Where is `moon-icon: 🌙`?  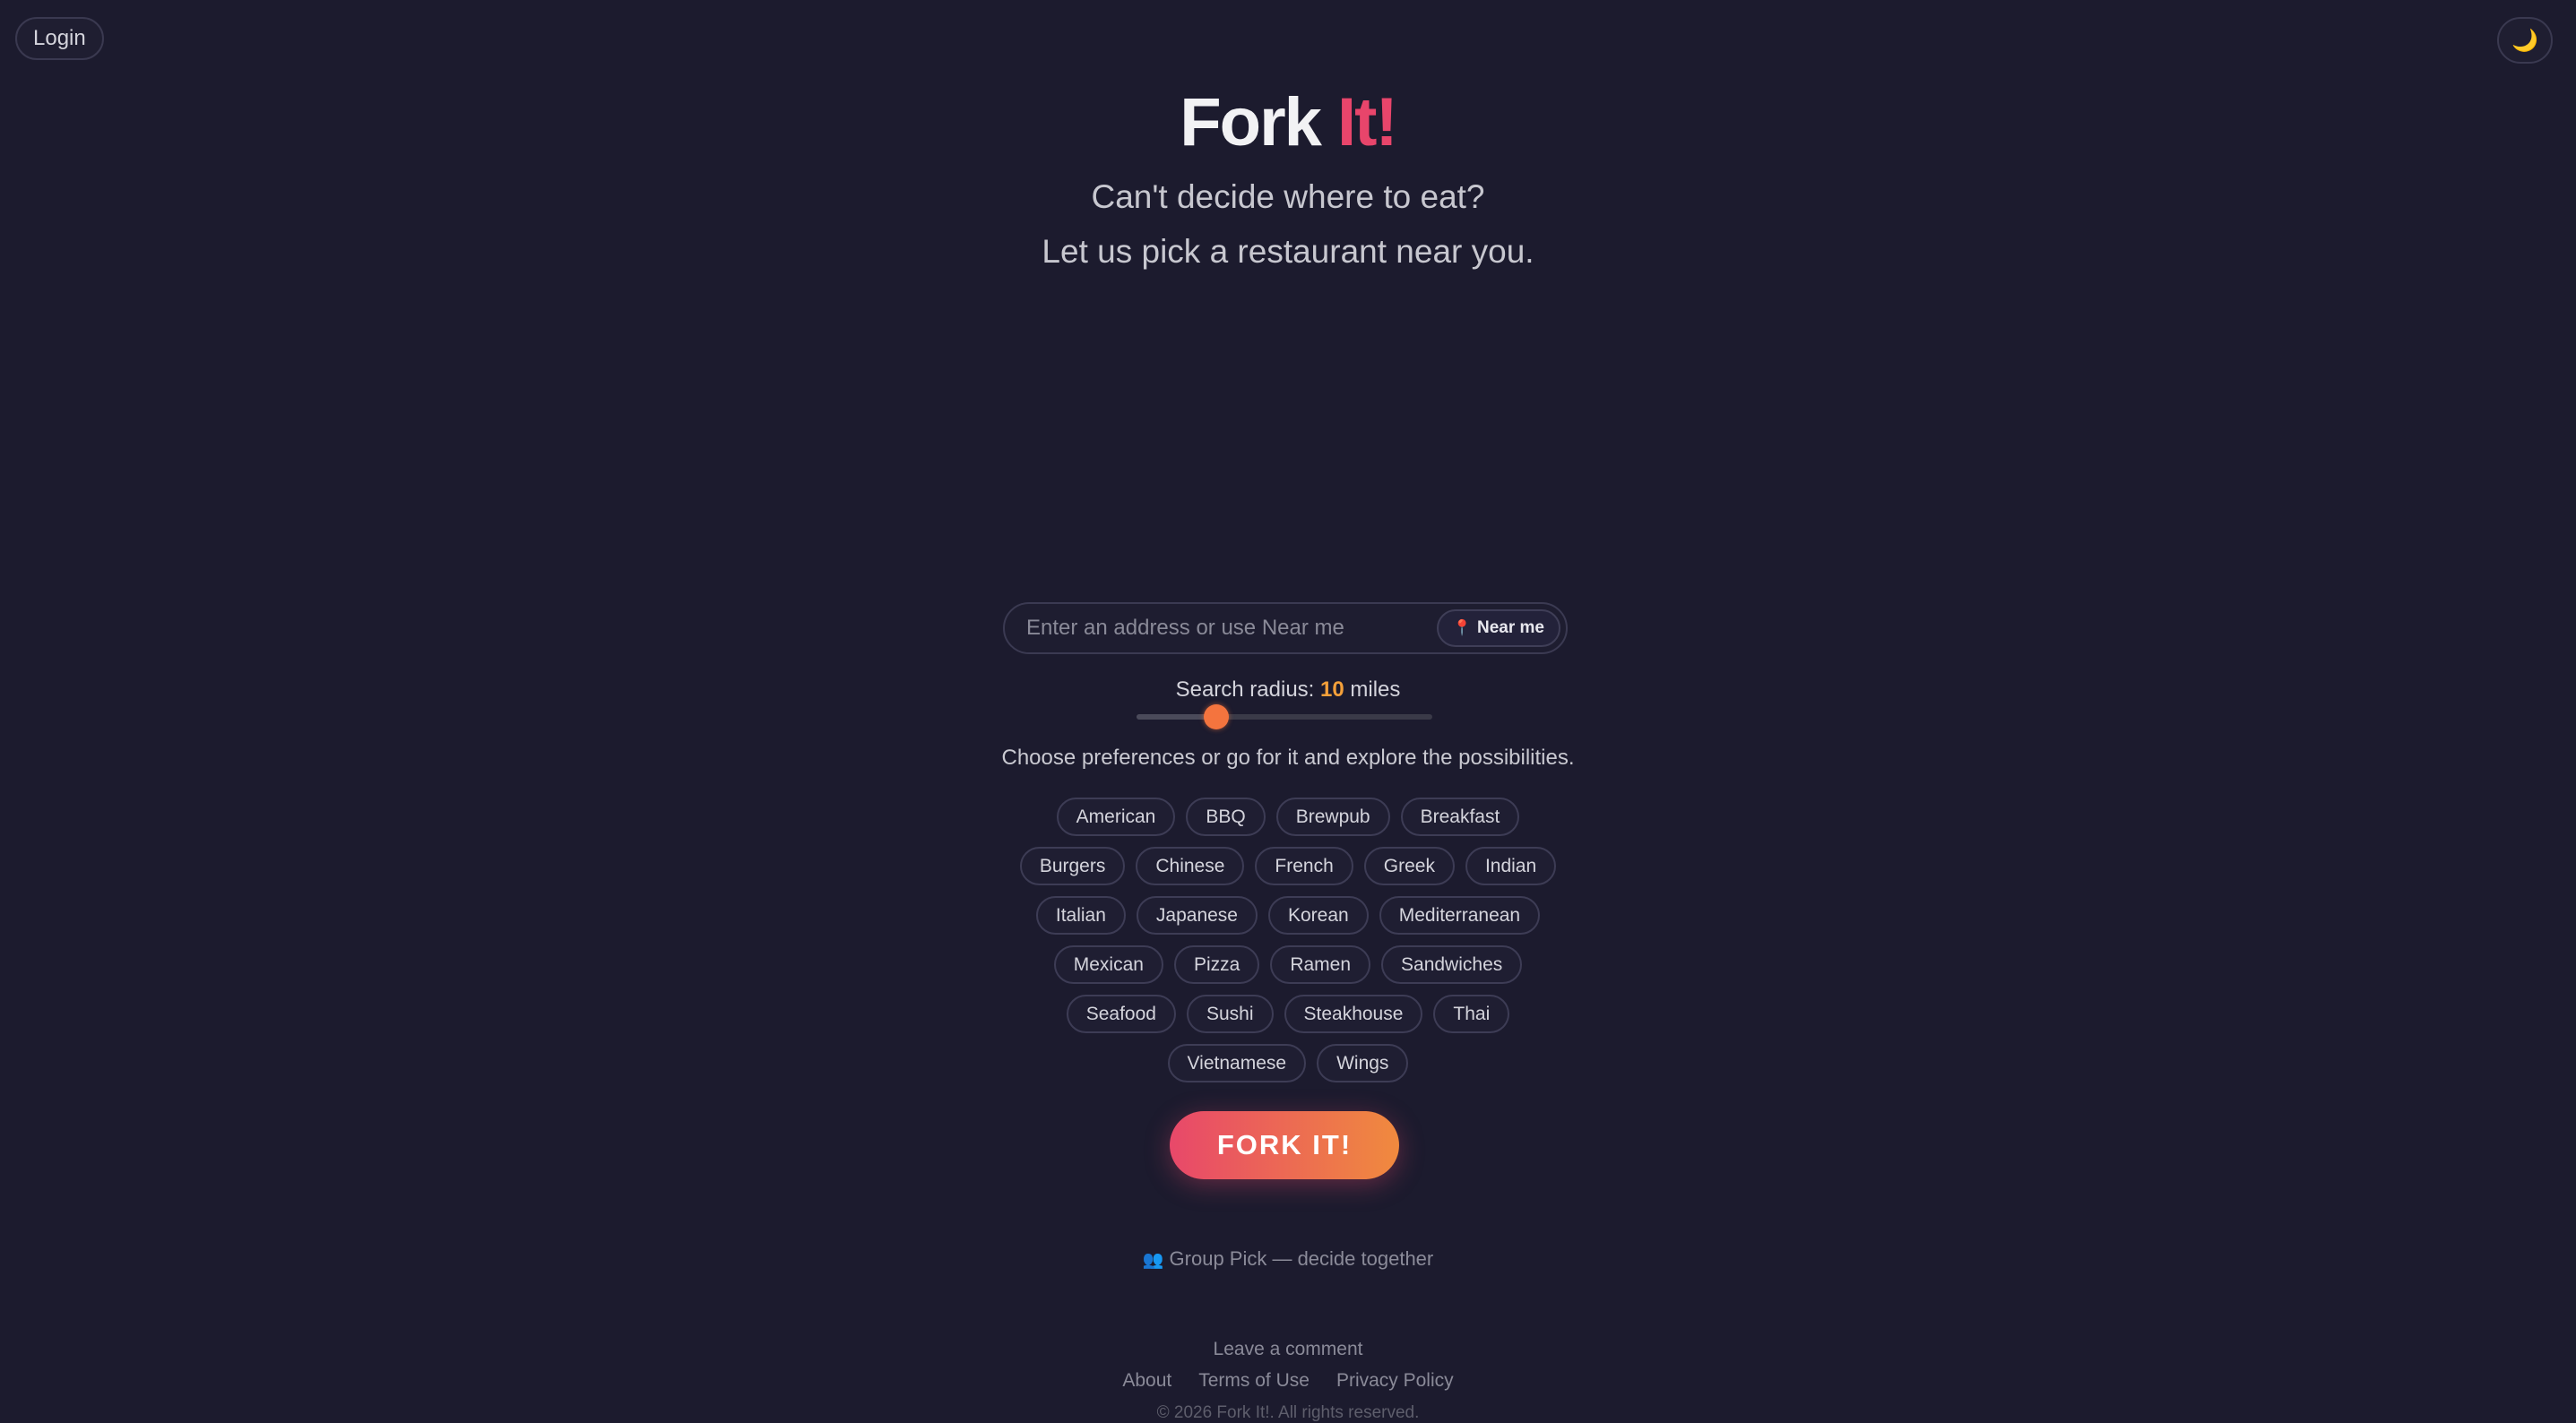 moon-icon: 🌙 is located at coordinates (2524, 41).